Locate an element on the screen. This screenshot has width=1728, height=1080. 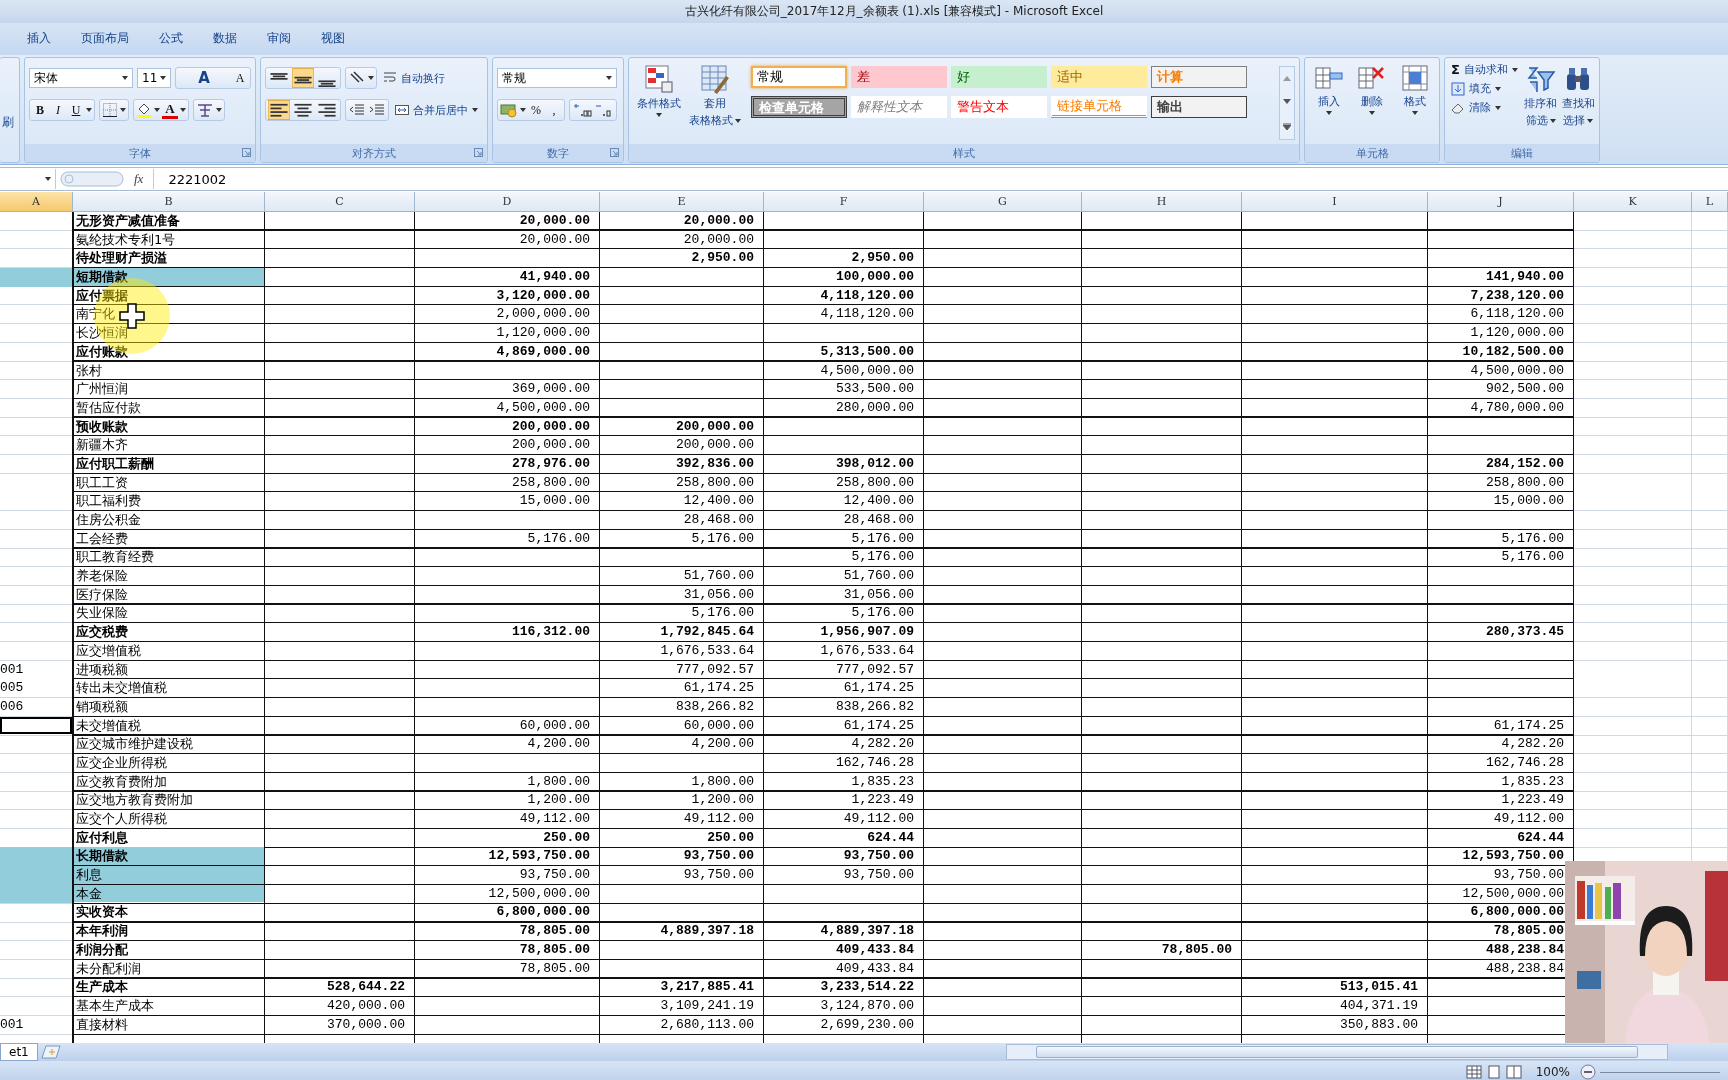
increase-decimal-icon is located at coordinates (582, 110).